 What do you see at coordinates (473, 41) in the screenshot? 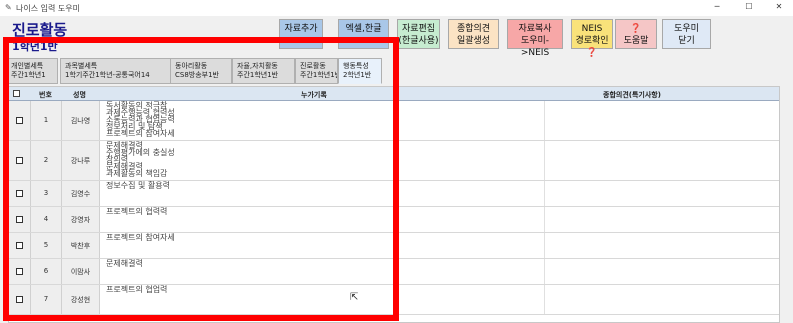
I see `button-sublabel: 일괄생성` at bounding box center [473, 41].